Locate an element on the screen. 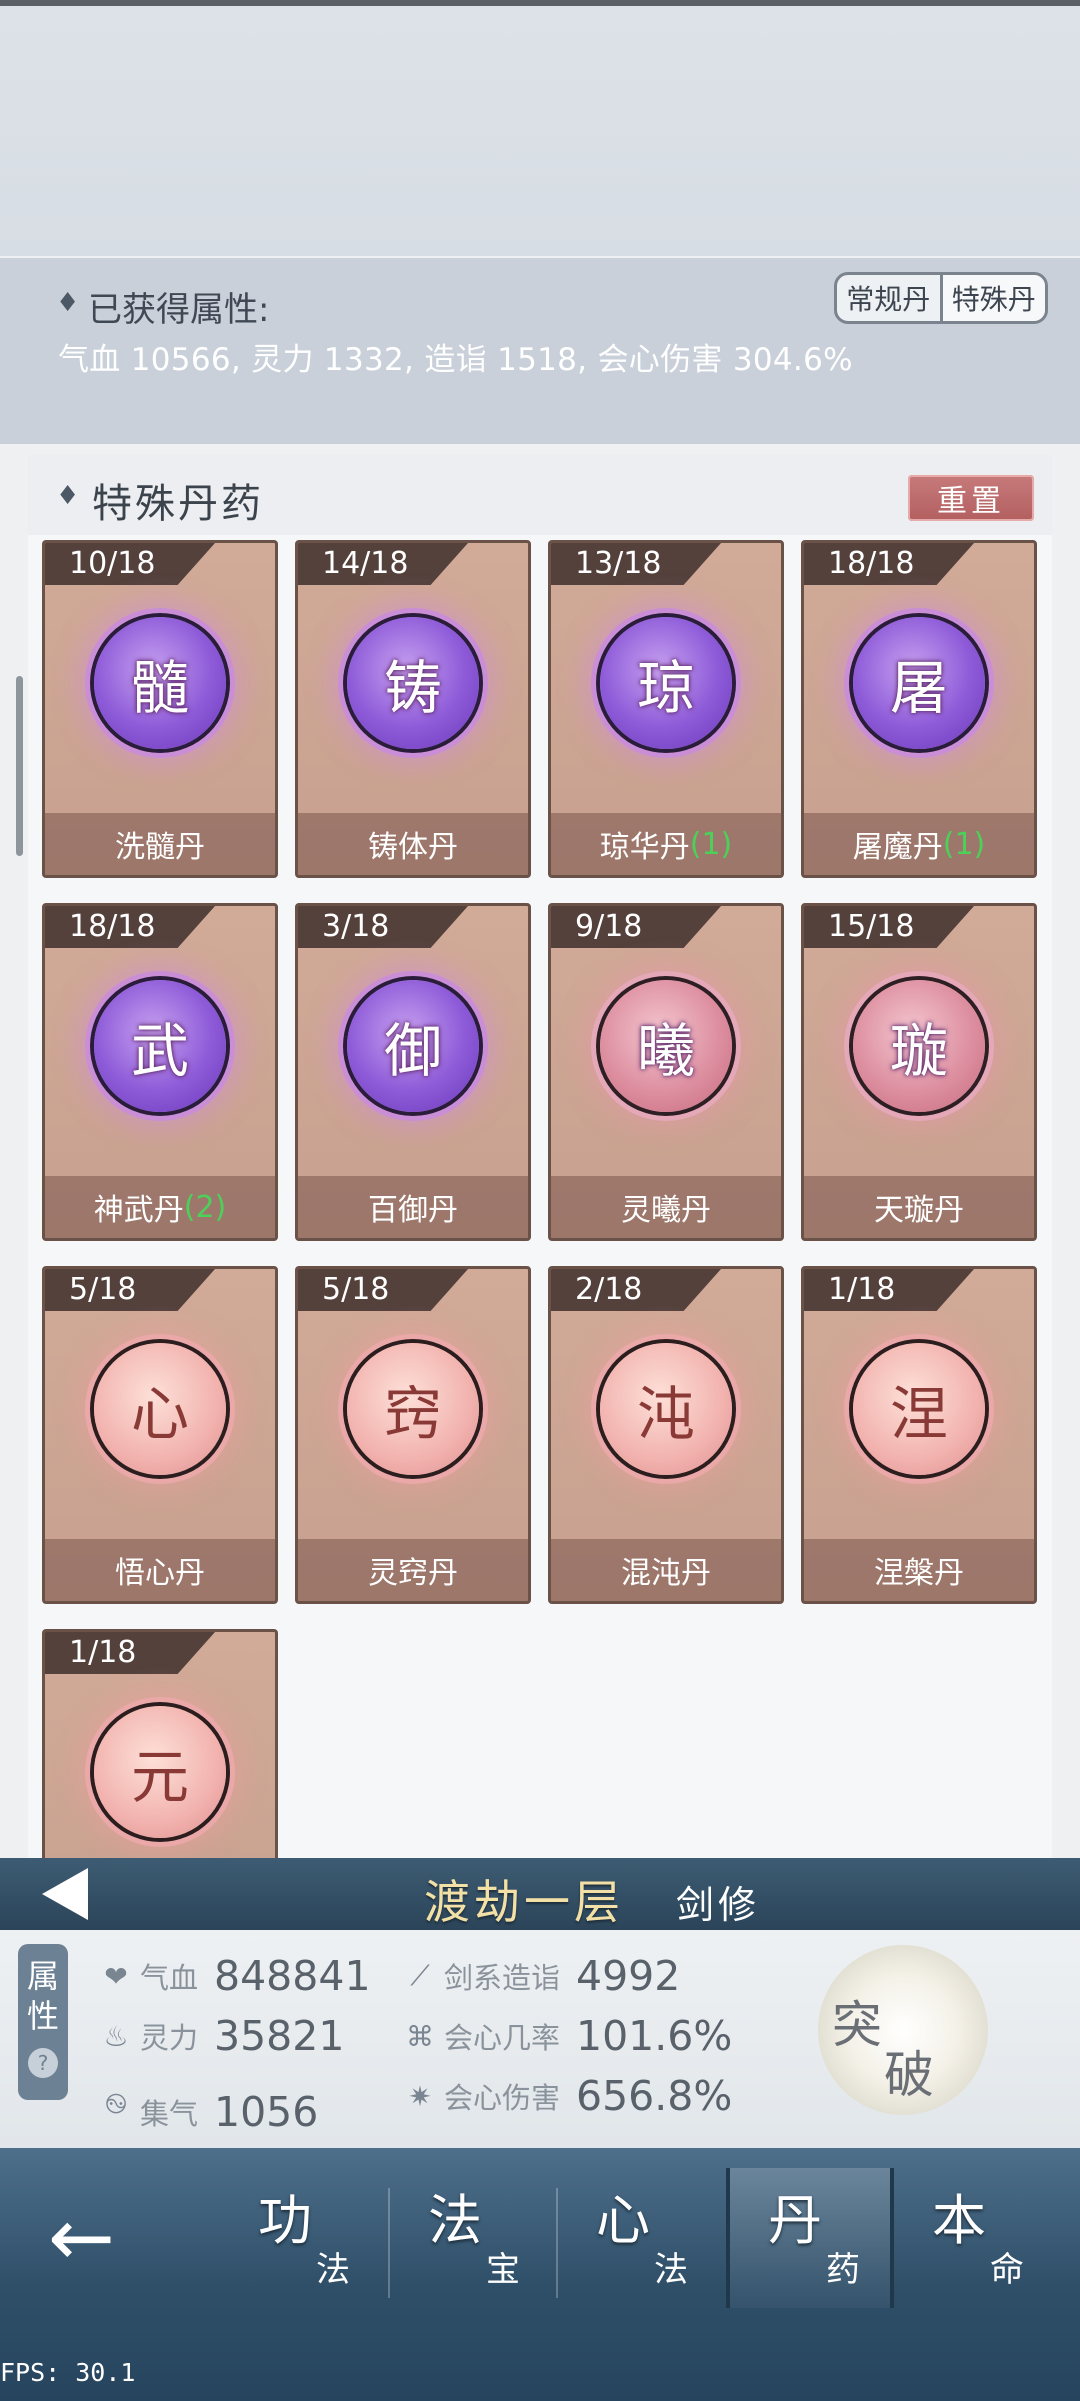  pill-progress: 3/18 is located at coordinates (383, 927).